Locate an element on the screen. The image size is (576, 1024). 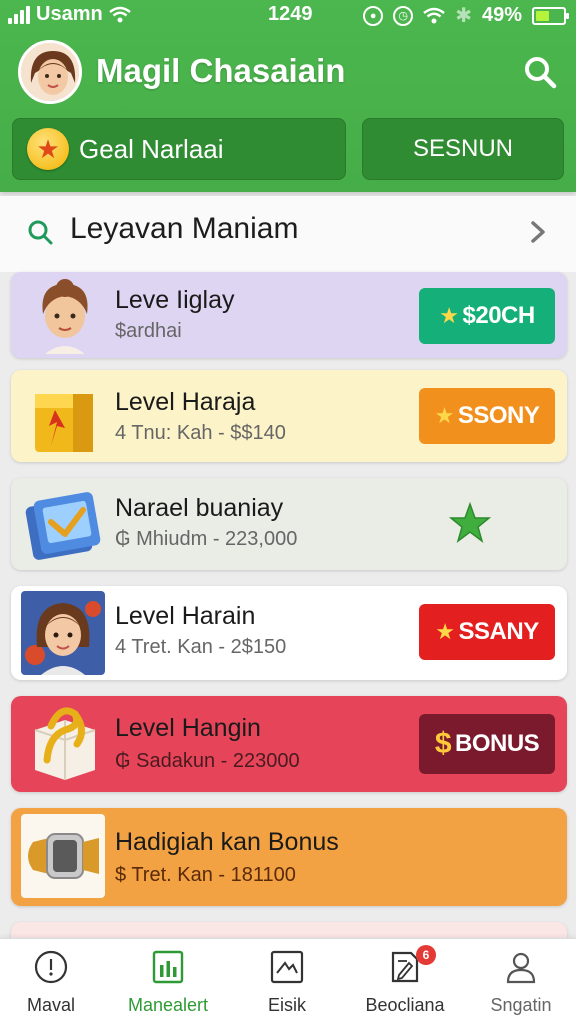
person-icon is located at coordinates (521, 968).